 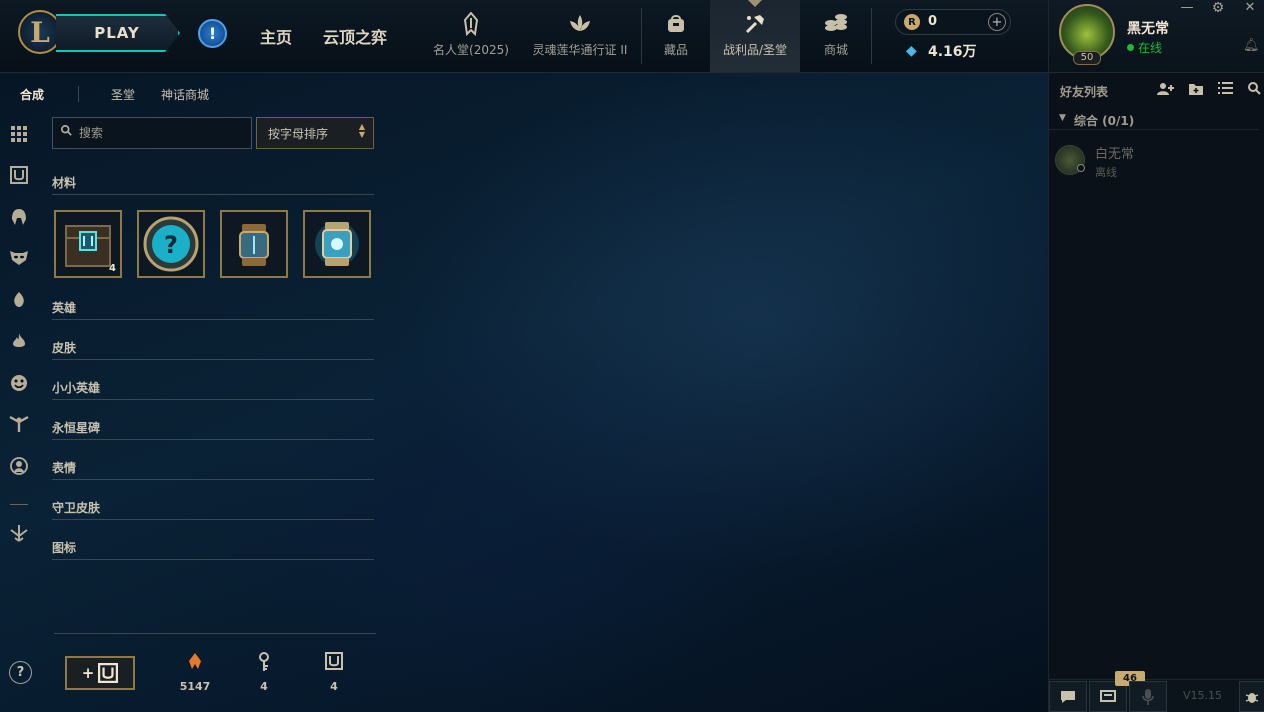 What do you see at coordinates (1148, 696) in the screenshot?
I see `voice-mic-icon` at bounding box center [1148, 696].